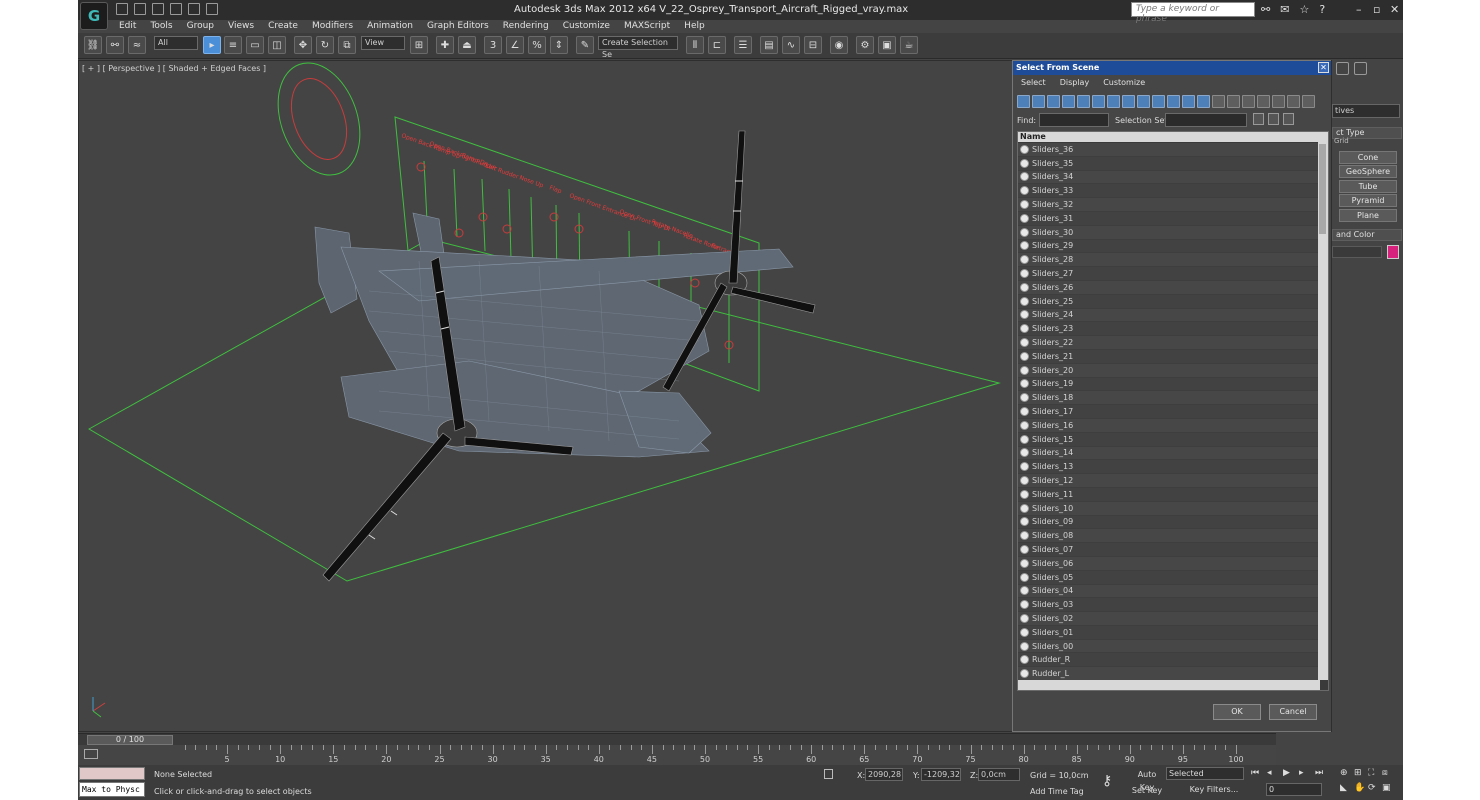 Image resolution: width=1480 pixels, height=800 pixels. I want to click on list-item: Sliders_06, so click(1168, 563).